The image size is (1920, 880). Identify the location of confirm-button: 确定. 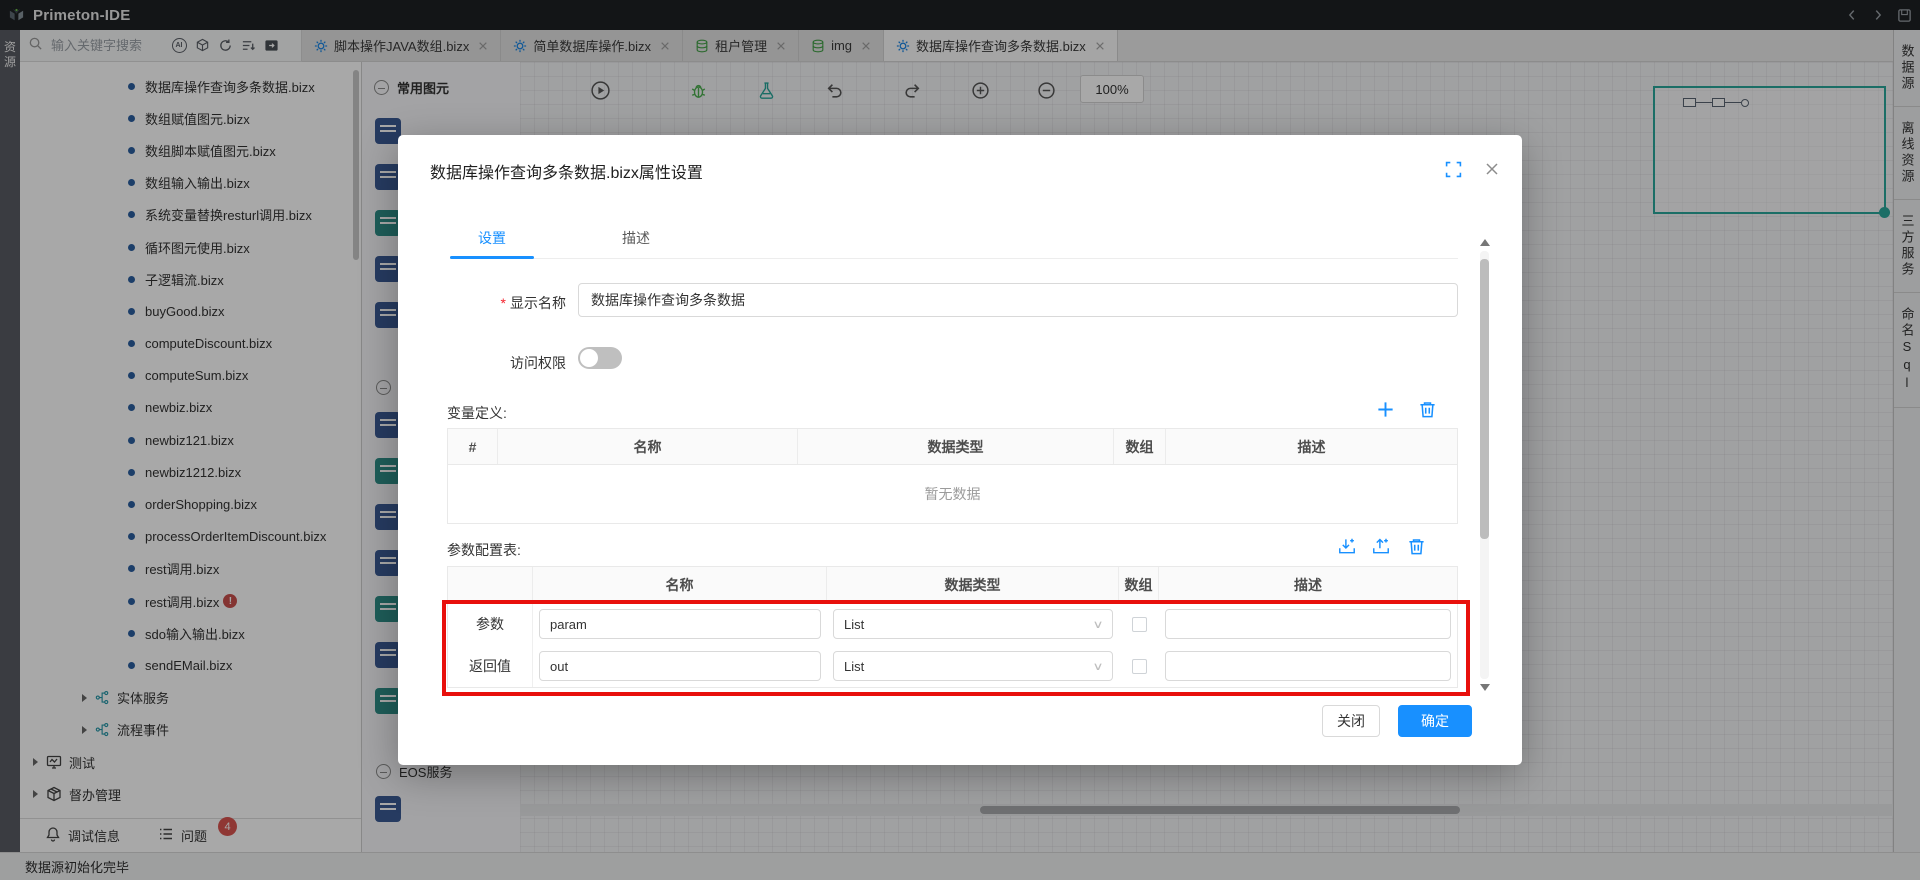
(1435, 721).